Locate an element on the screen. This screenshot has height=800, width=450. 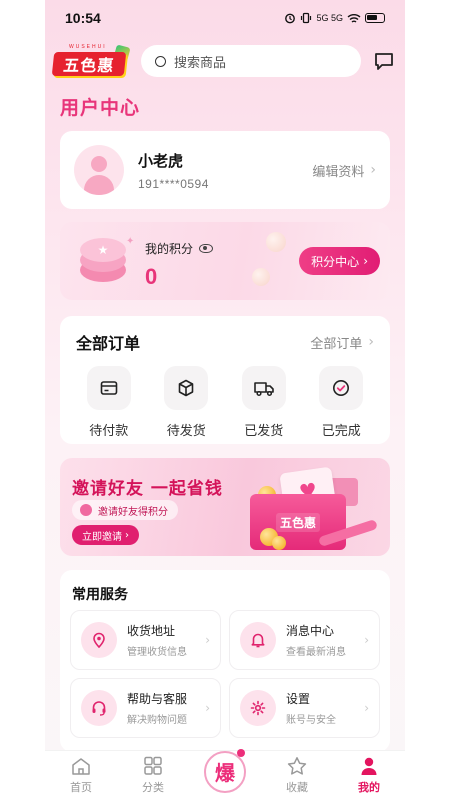
order-status-label: 已完成 is located at coordinates (341, 431).